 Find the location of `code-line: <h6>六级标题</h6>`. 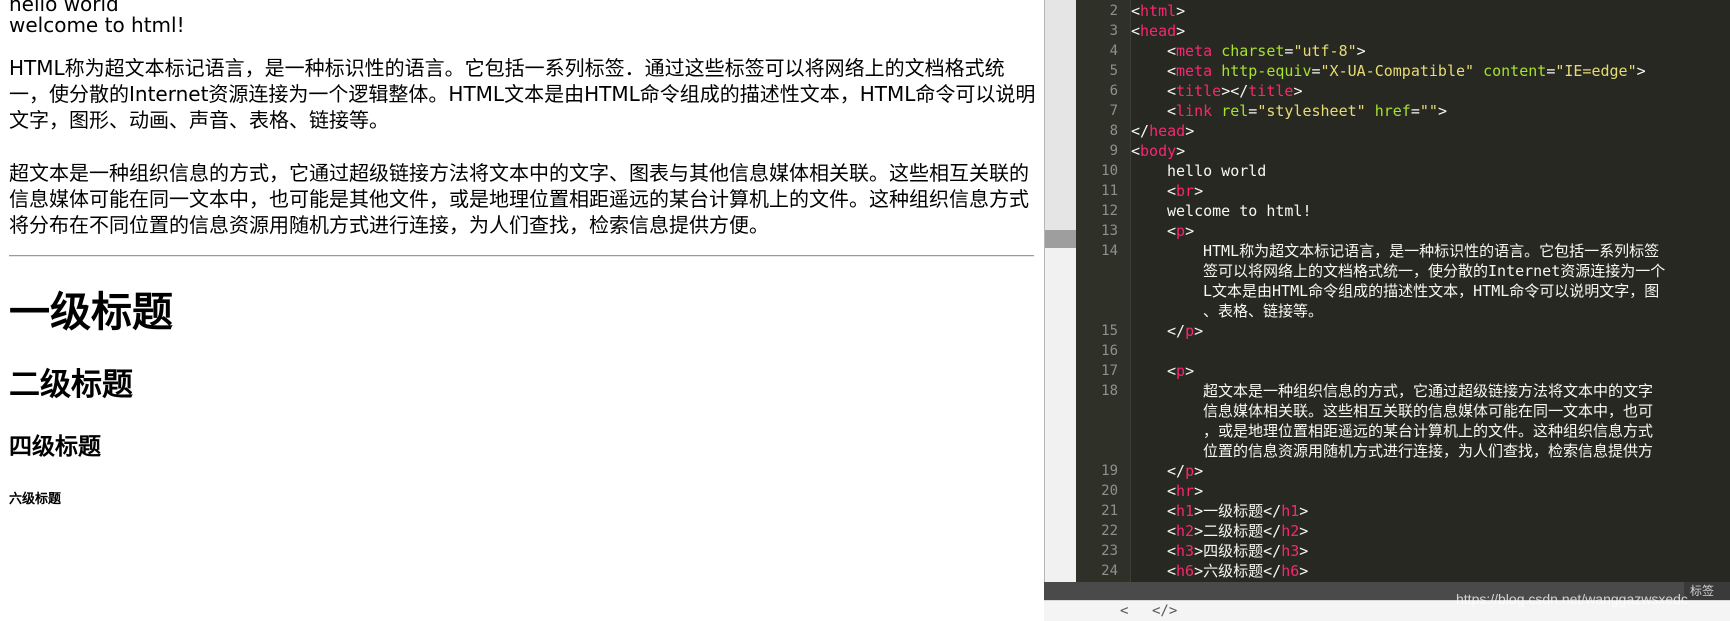

code-line: <h6>六级标题</h6> is located at coordinates (1238, 571).